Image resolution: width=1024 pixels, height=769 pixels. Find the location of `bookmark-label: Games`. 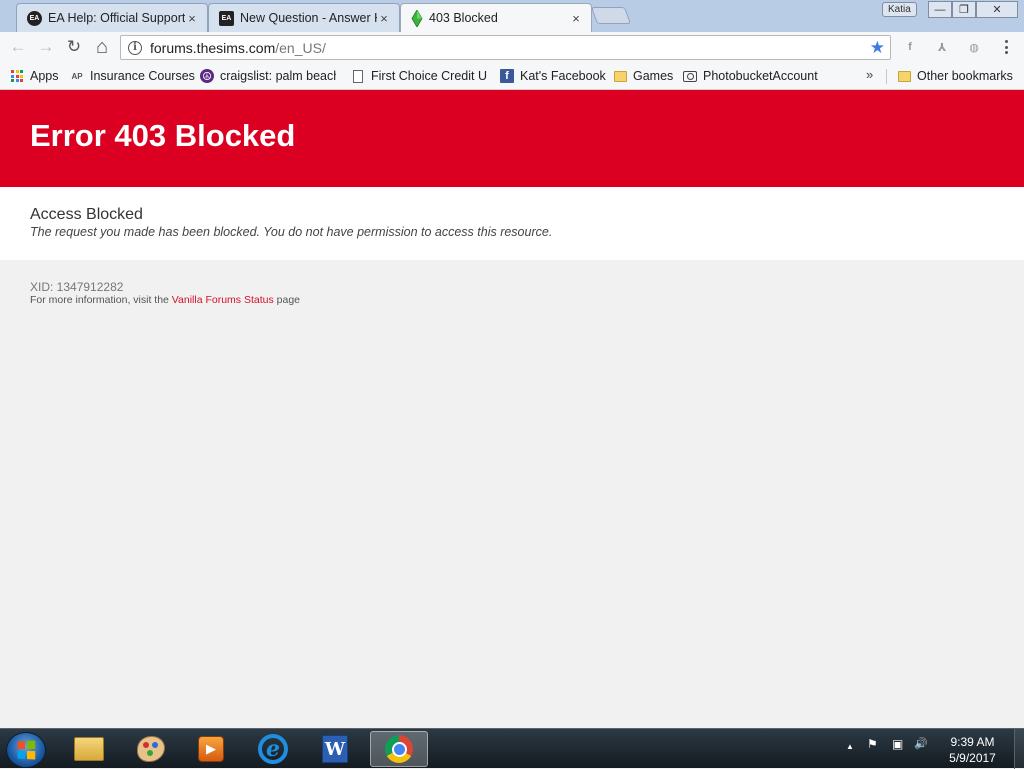

bookmark-label: Games is located at coordinates (653, 76).